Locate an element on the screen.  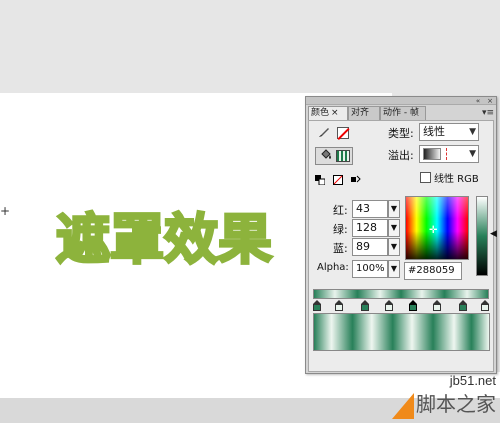
overflow-marker is located at coordinates (446, 154).